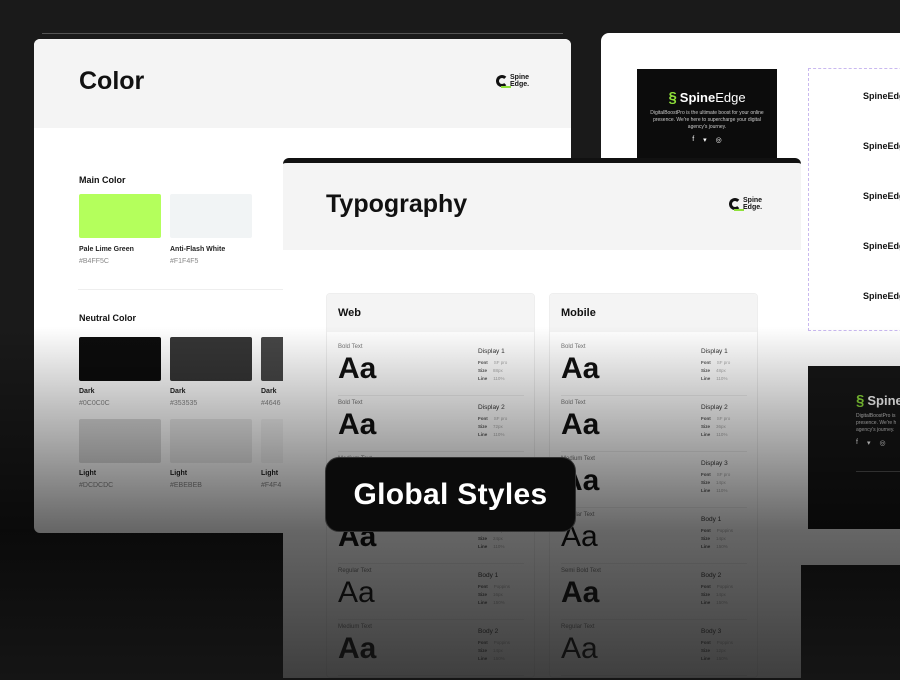 This screenshot has height=680, width=900. Describe the element at coordinates (184, 261) in the screenshot. I see `swatch-hex: #F1F4F5` at that location.